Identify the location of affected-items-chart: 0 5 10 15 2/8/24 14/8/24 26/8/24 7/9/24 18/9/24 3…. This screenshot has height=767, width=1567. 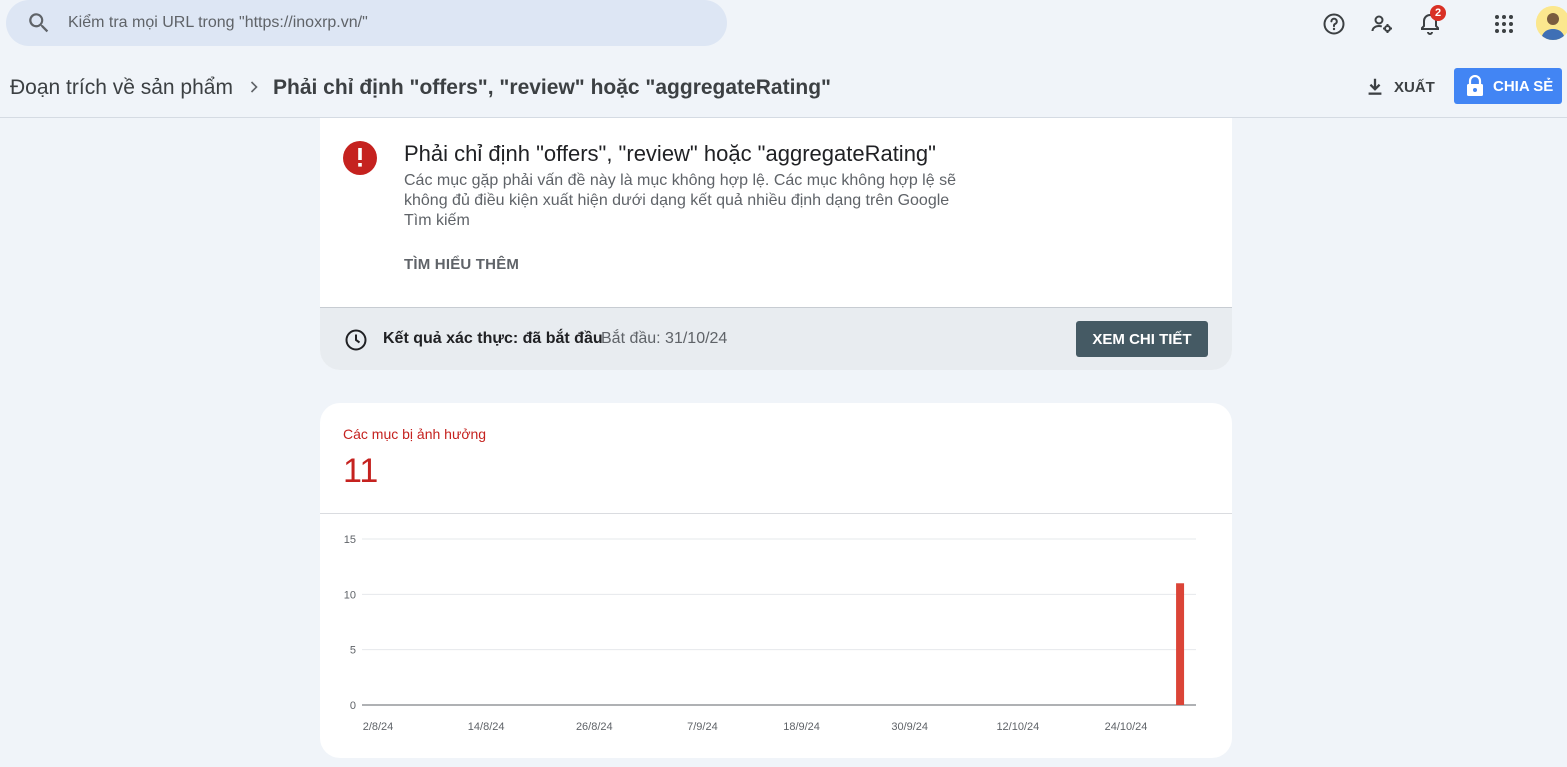
(770, 633).